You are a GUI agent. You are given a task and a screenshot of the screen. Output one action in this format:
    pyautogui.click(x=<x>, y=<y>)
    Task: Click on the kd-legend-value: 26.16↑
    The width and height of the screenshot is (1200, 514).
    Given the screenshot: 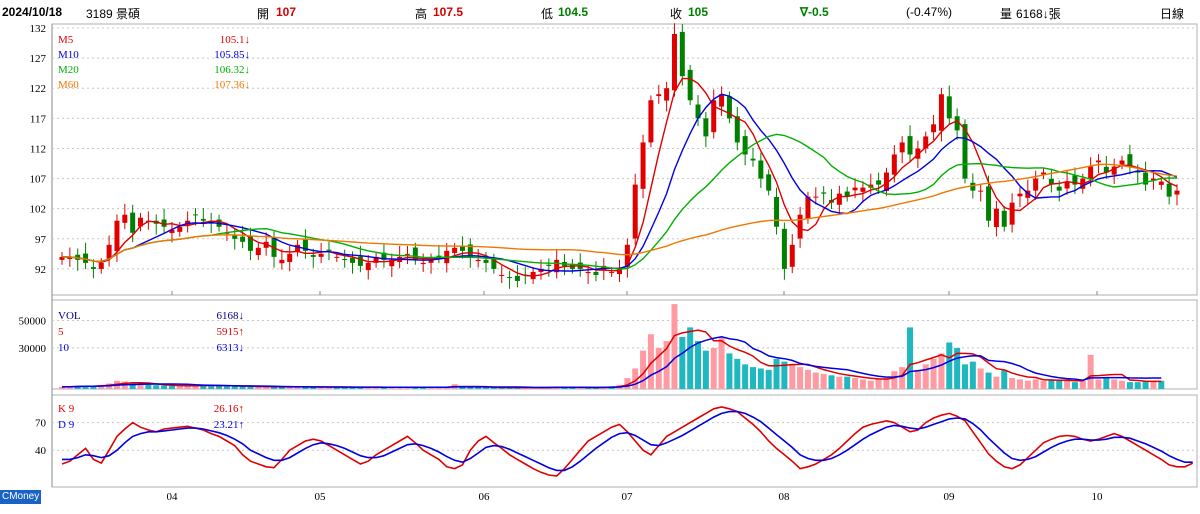 What is the action you would take?
    pyautogui.click(x=229, y=409)
    